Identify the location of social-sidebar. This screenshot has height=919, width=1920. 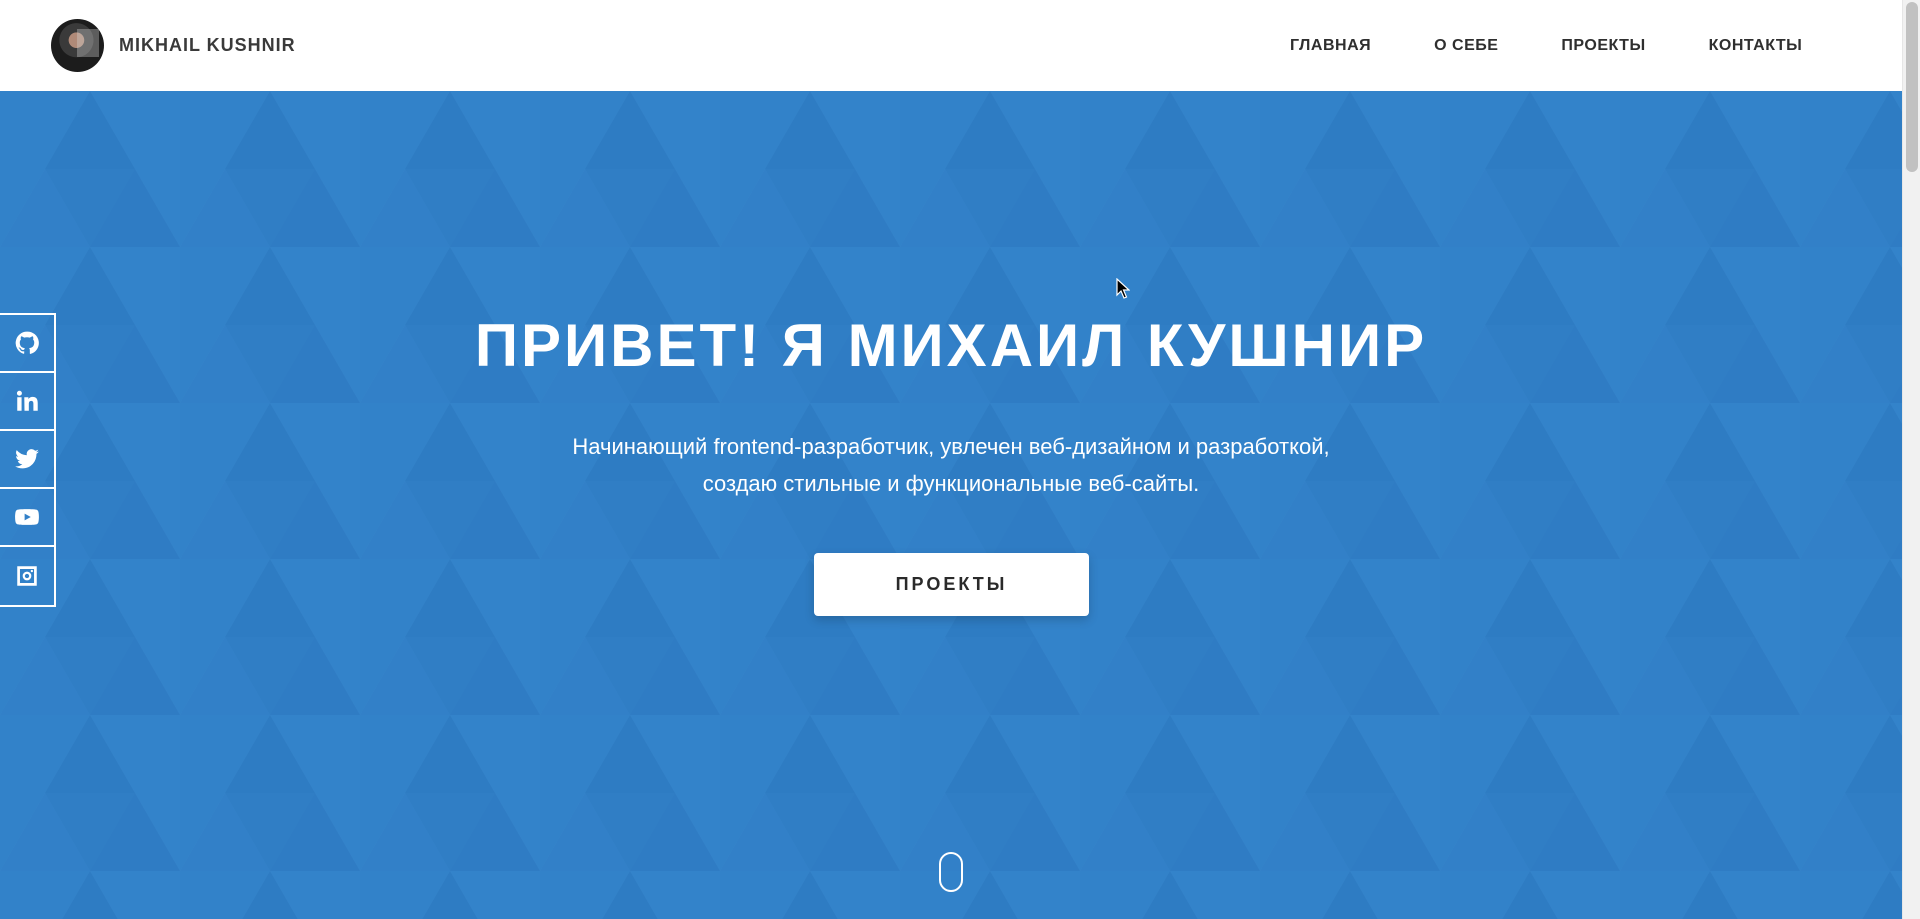
(28, 460).